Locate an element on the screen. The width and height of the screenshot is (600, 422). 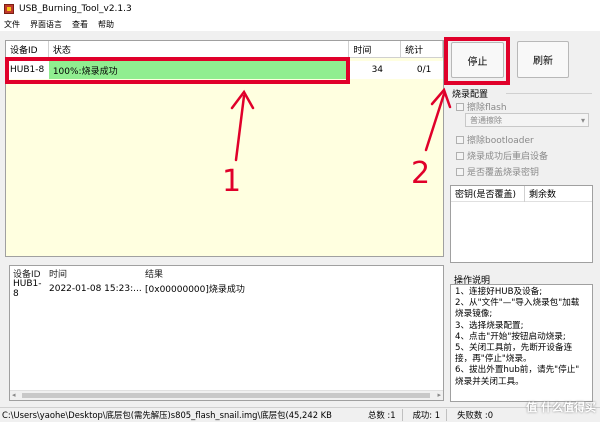
annotation-number-1: 1 is located at coordinates (232, 181).